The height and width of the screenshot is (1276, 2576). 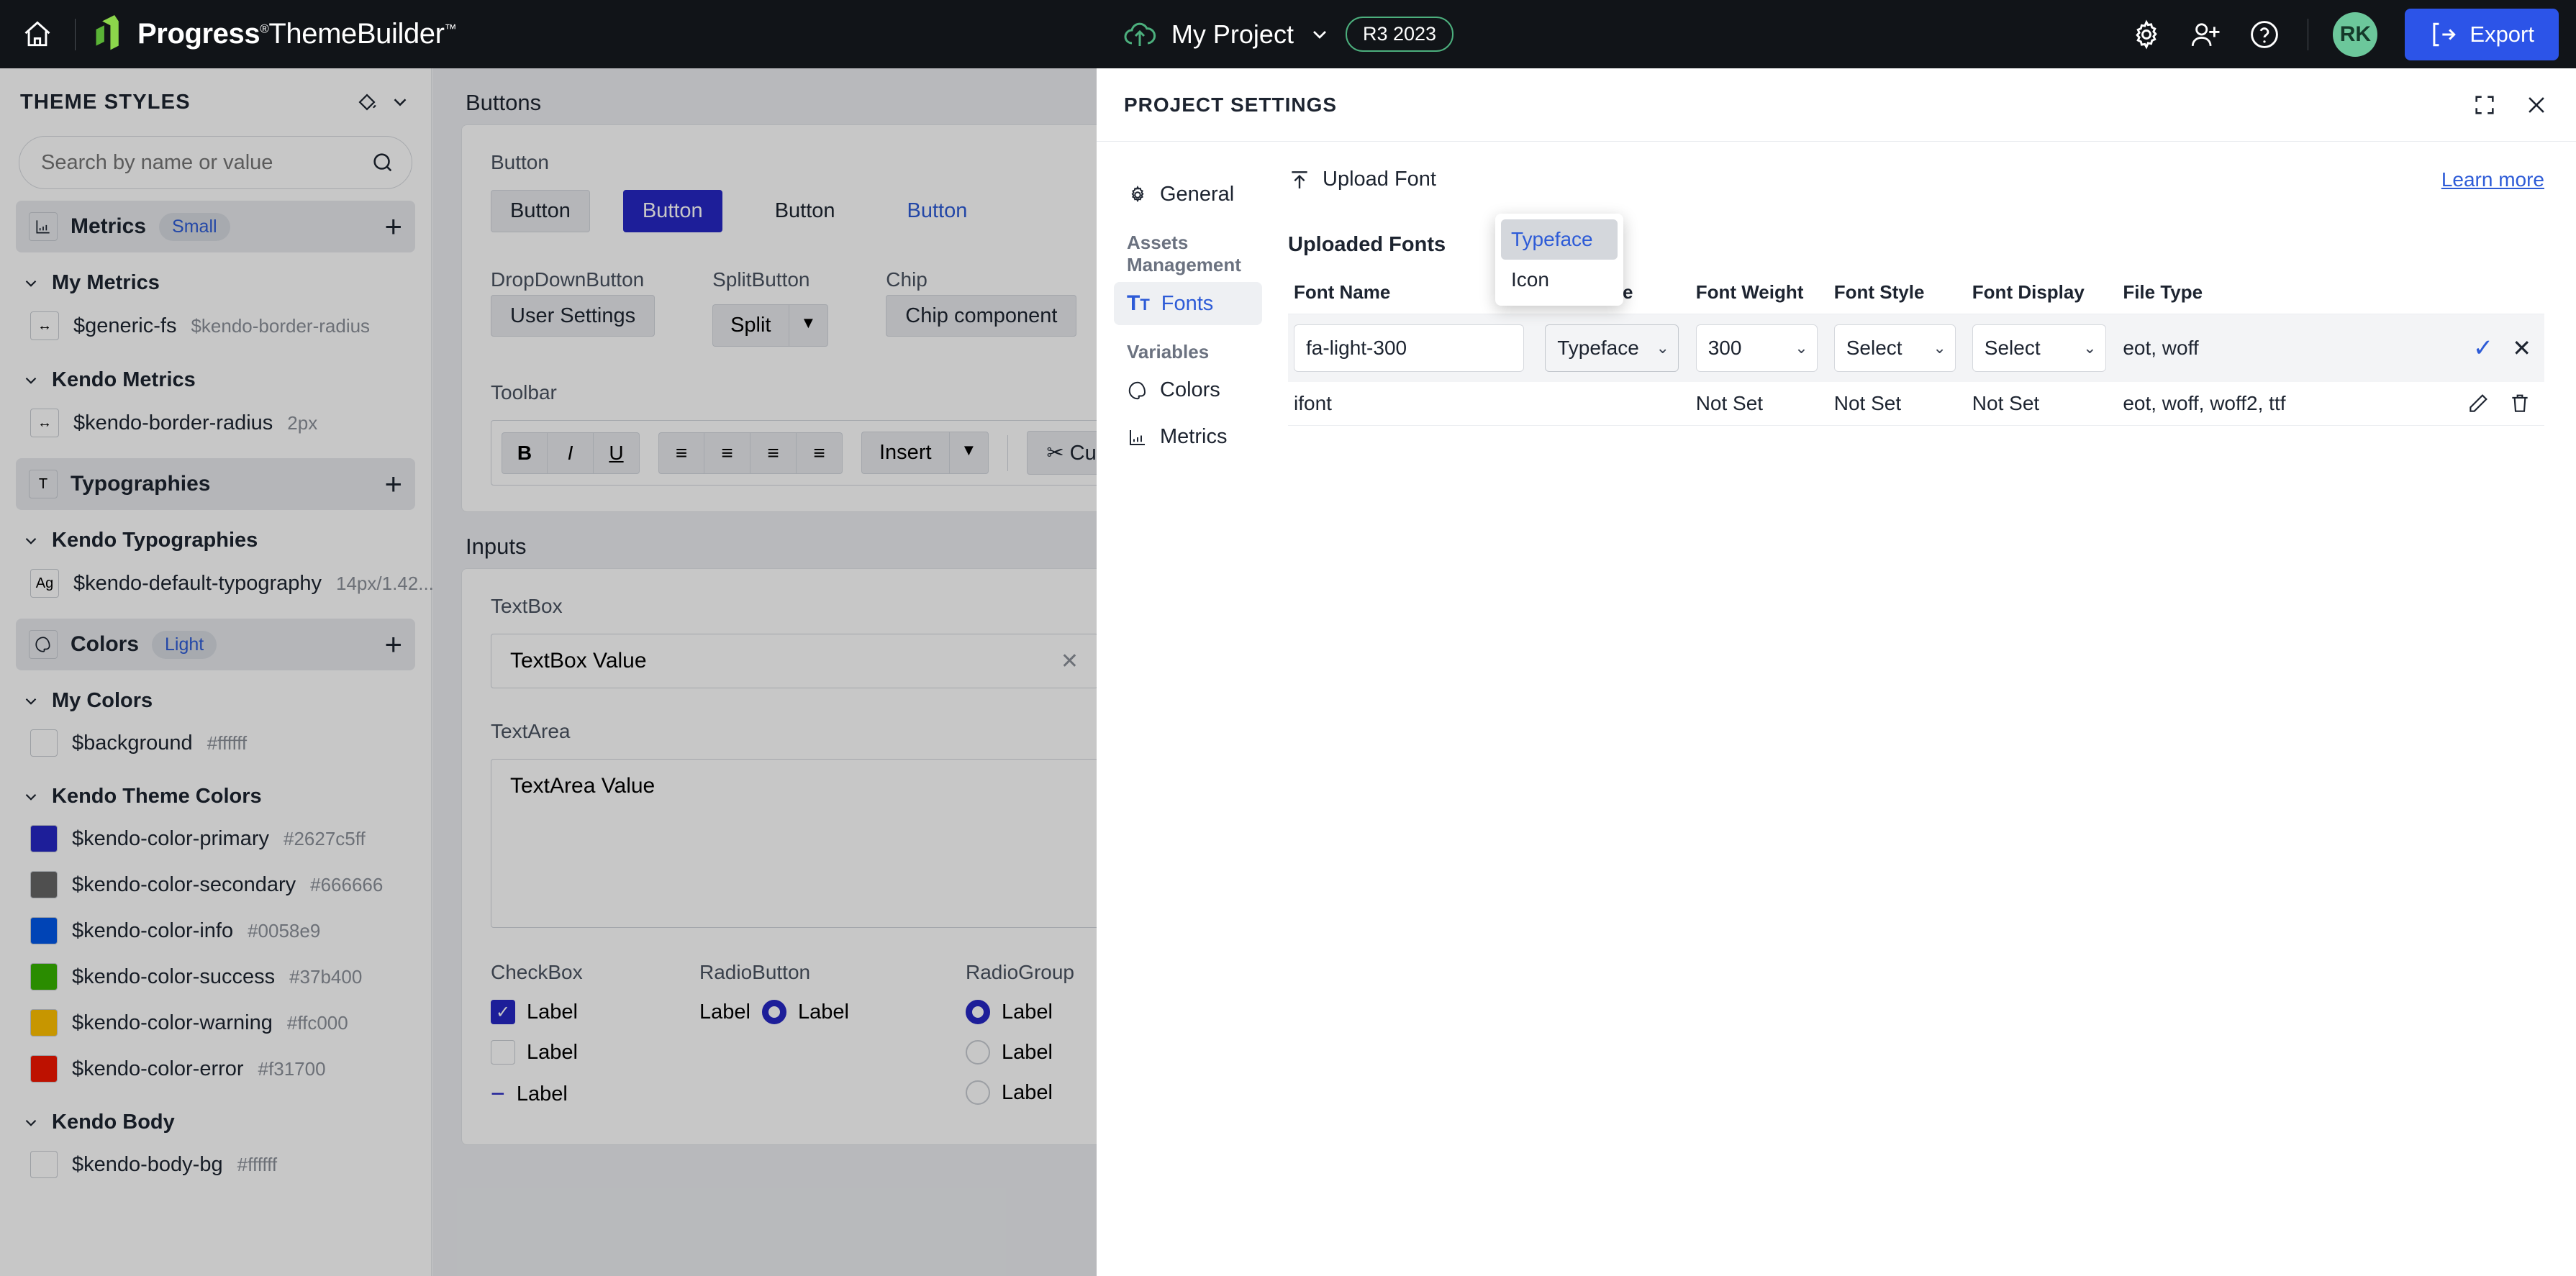 What do you see at coordinates (2483, 348) in the screenshot?
I see `confirm-check-icon: ✓` at bounding box center [2483, 348].